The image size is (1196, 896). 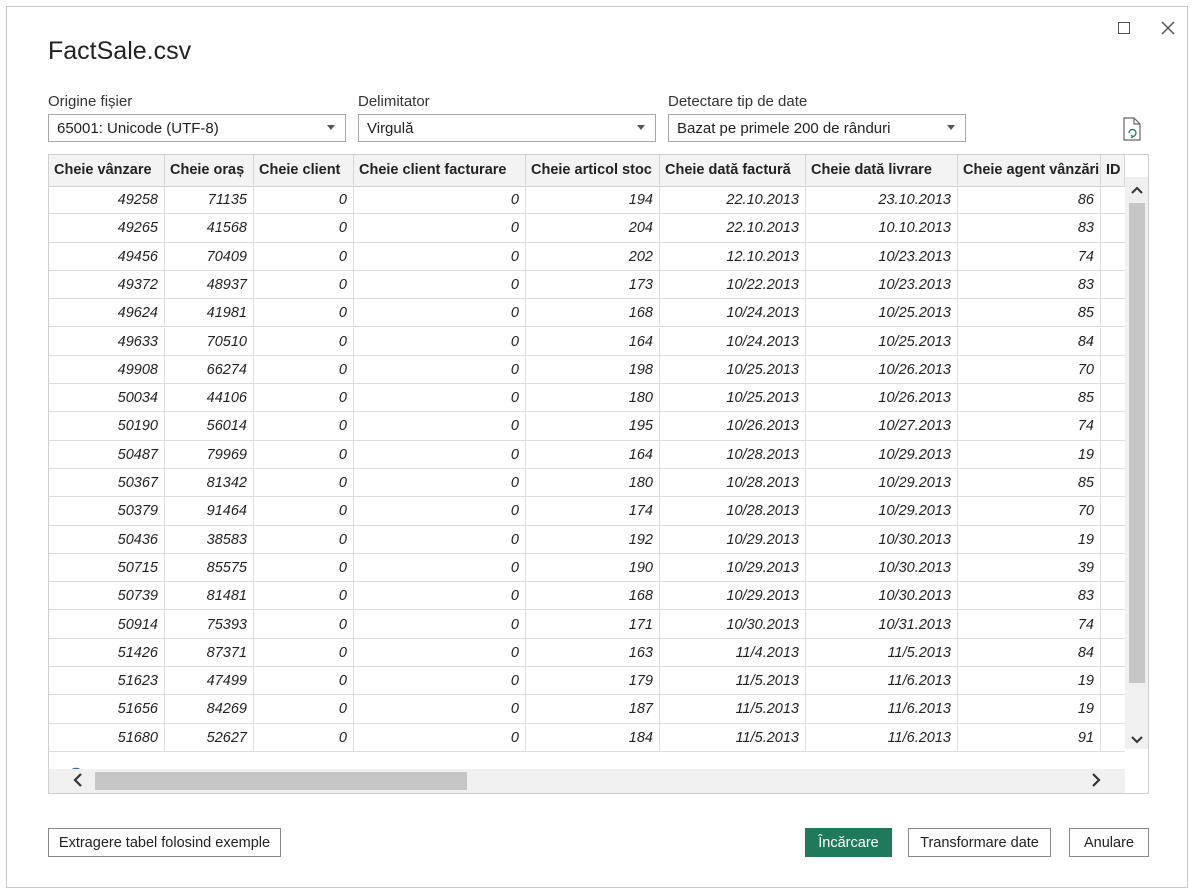 What do you see at coordinates (1029, 596) in the screenshot?
I see `table-cell: 83` at bounding box center [1029, 596].